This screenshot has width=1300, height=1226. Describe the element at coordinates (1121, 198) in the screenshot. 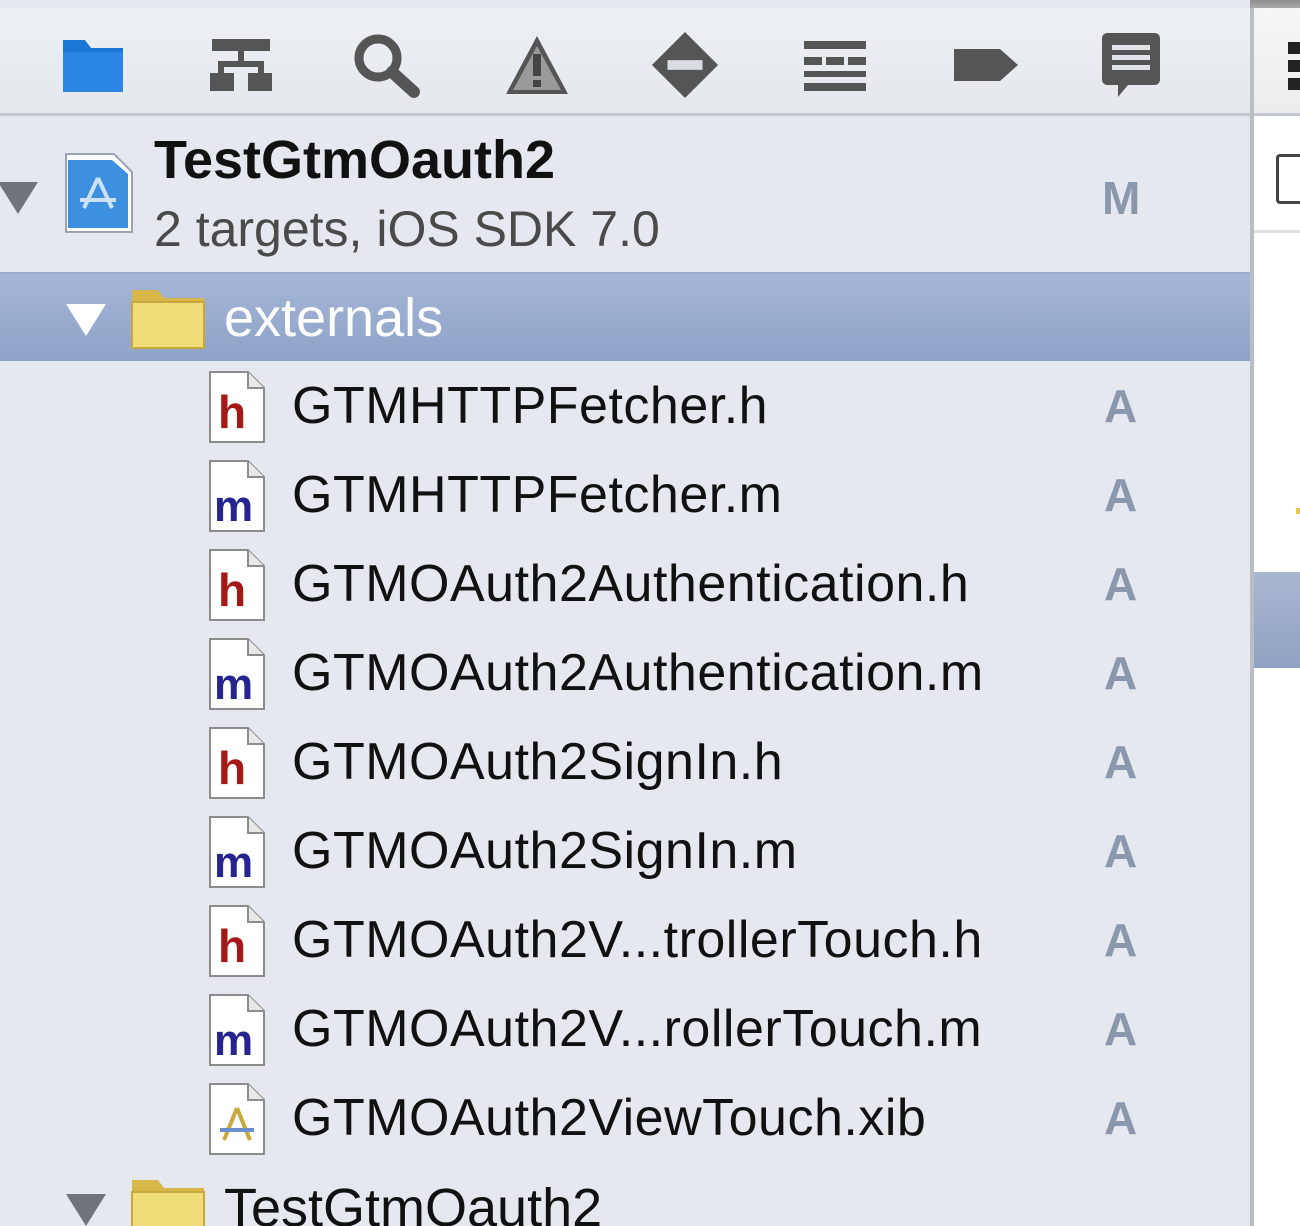

I see `scm-status-badge: M` at that location.